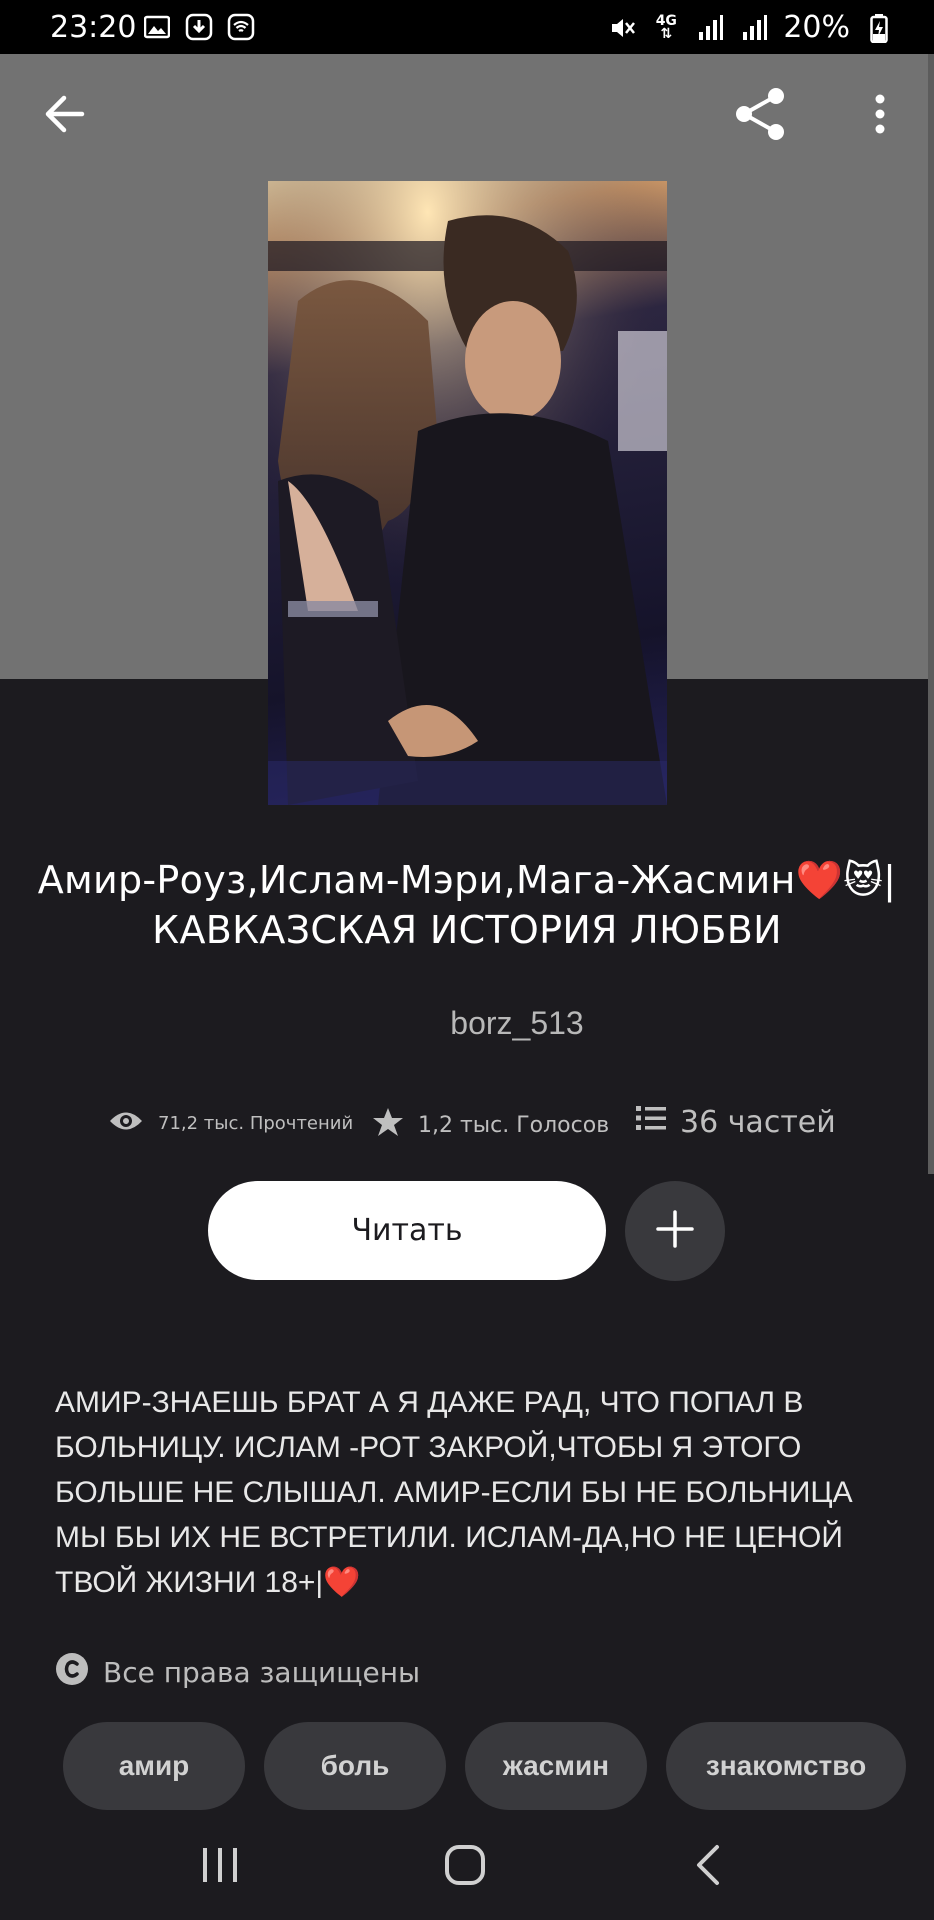 This screenshot has width=934, height=1920. I want to click on eye-icon, so click(126, 1123).